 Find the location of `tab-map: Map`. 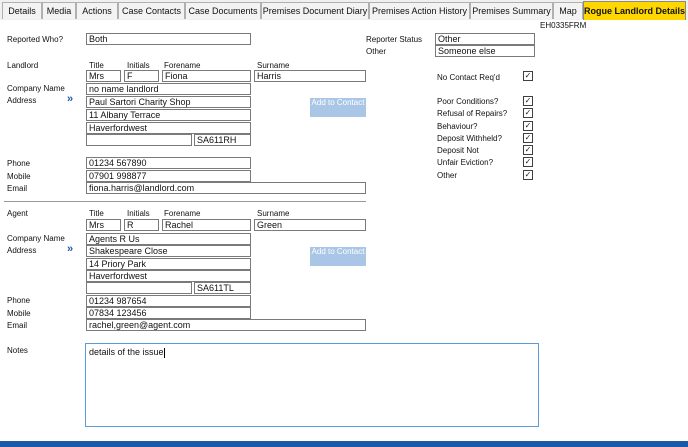

tab-map: Map is located at coordinates (568, 10).